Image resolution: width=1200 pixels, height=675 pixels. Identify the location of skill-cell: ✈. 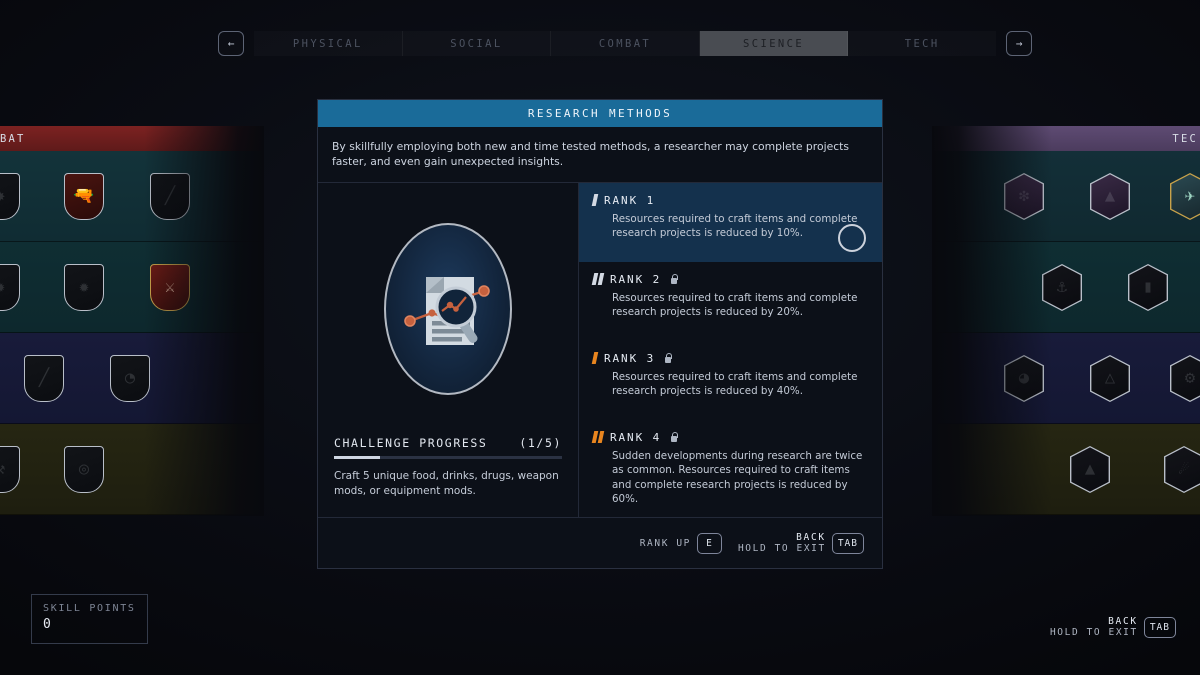
(1185, 196).